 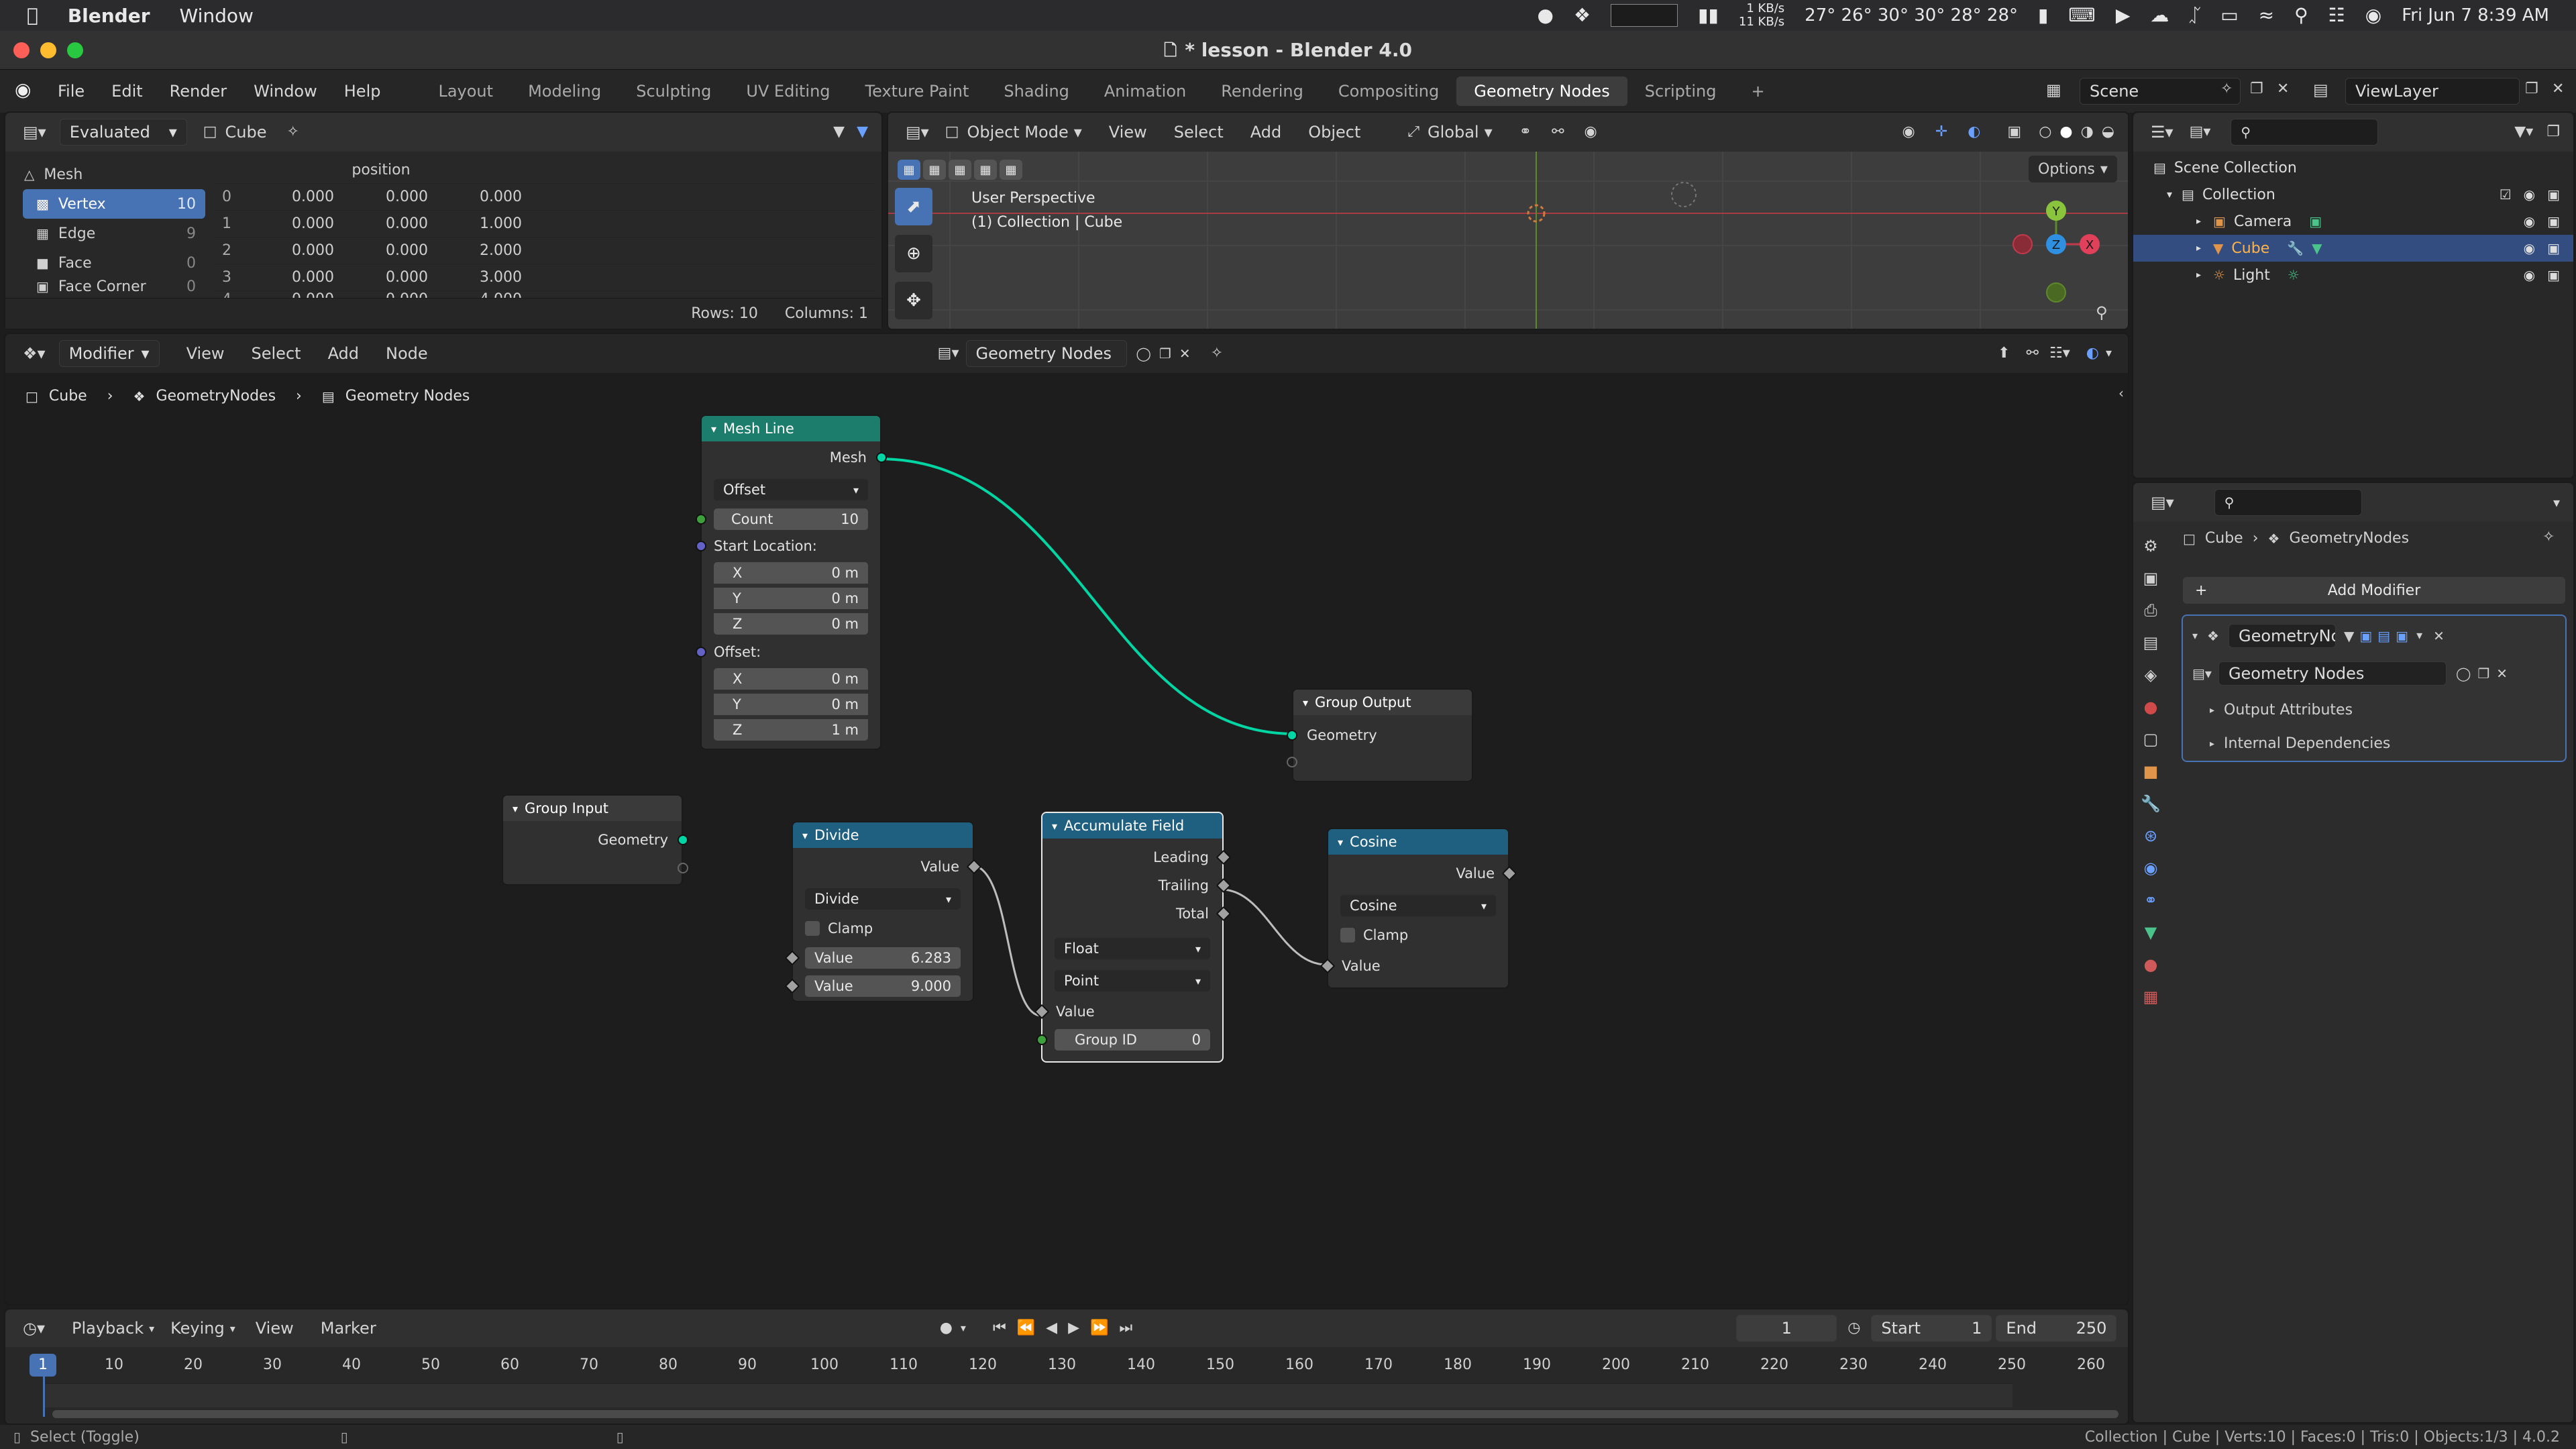 What do you see at coordinates (2056, 1328) in the screenshot?
I see `end-frame-field: End 250` at bounding box center [2056, 1328].